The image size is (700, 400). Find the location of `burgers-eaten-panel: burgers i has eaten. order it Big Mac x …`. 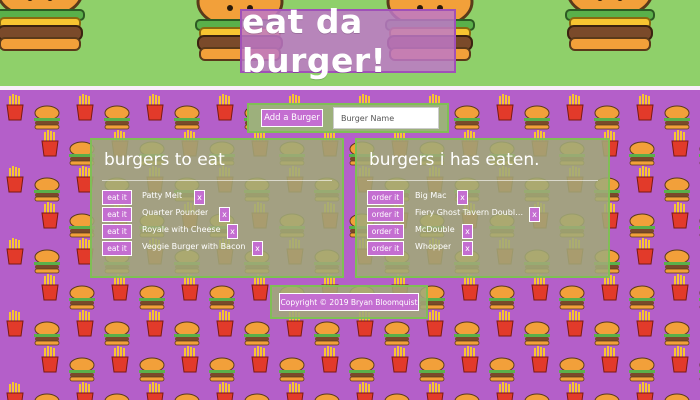

burgers-eaten-panel: burgers i has eaten. order it Big Mac x … is located at coordinates (482, 208).